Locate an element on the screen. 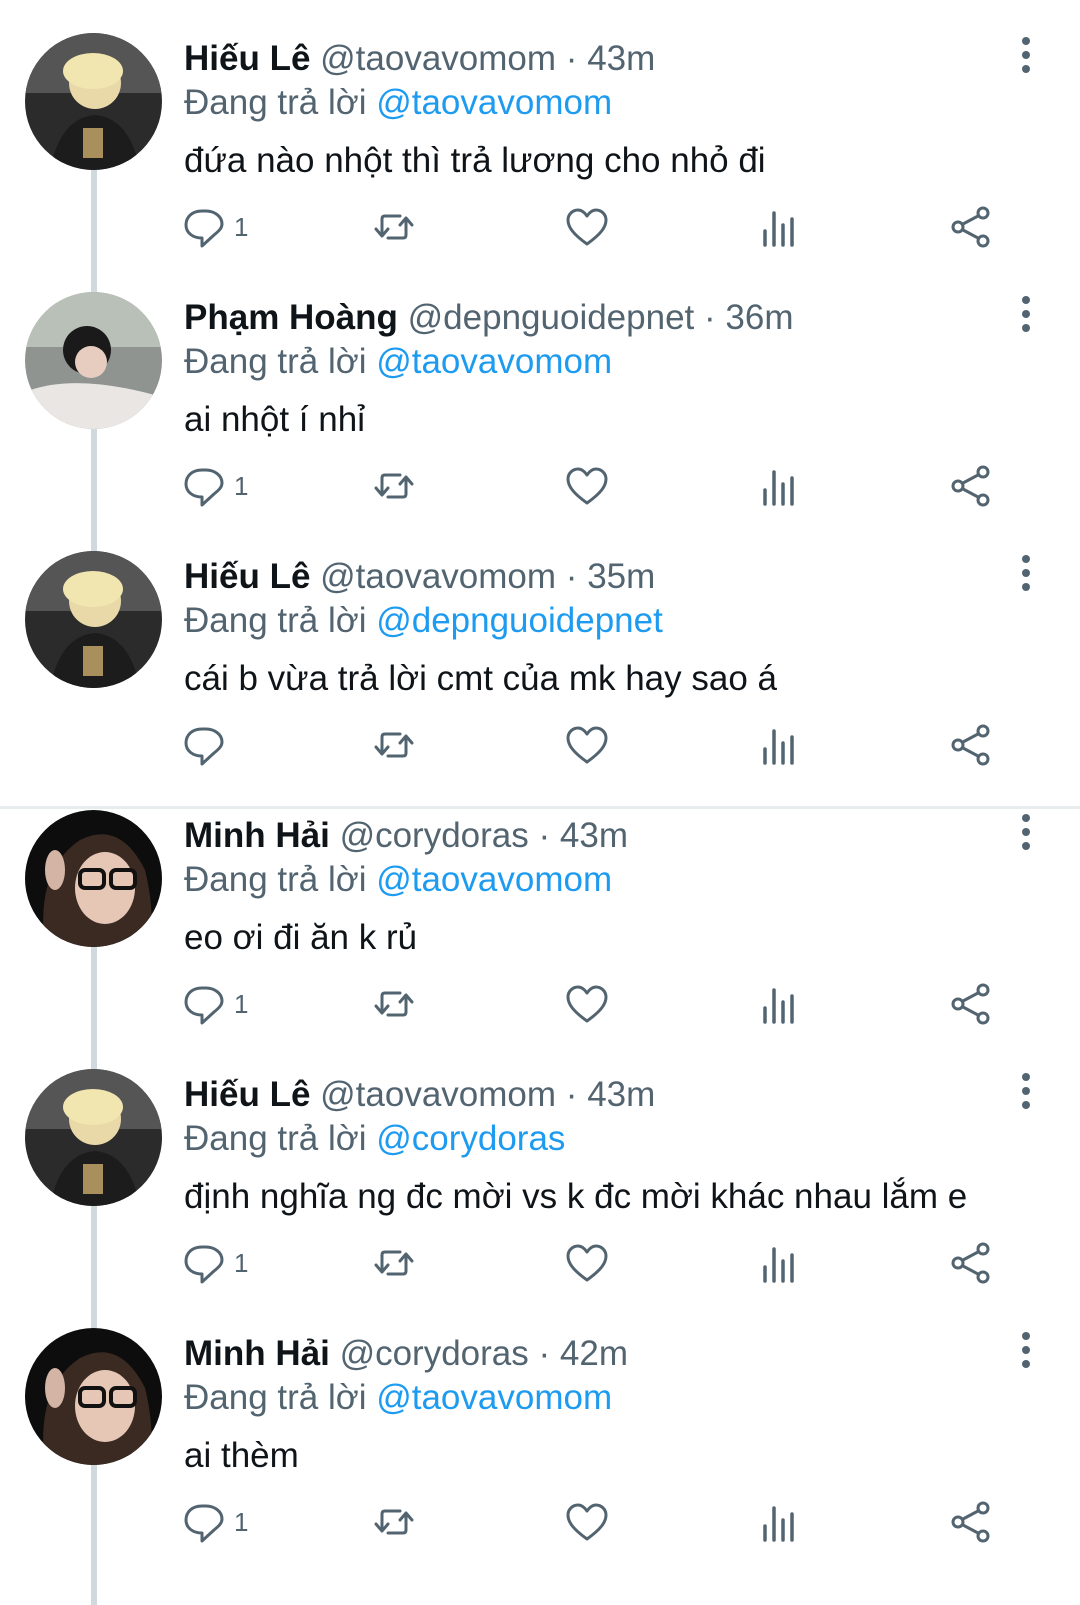  timestamp: 36m is located at coordinates (759, 317).